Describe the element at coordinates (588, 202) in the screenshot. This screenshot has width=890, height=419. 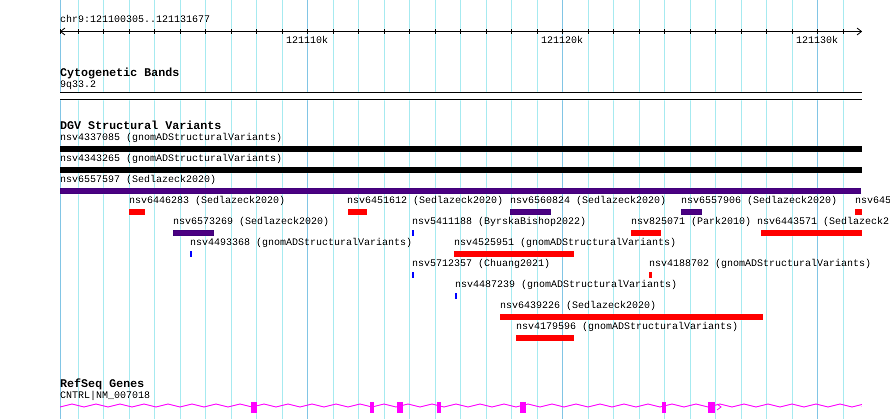
I see `variant-label: nsv6560824 (Sedlazeck2020)` at that location.